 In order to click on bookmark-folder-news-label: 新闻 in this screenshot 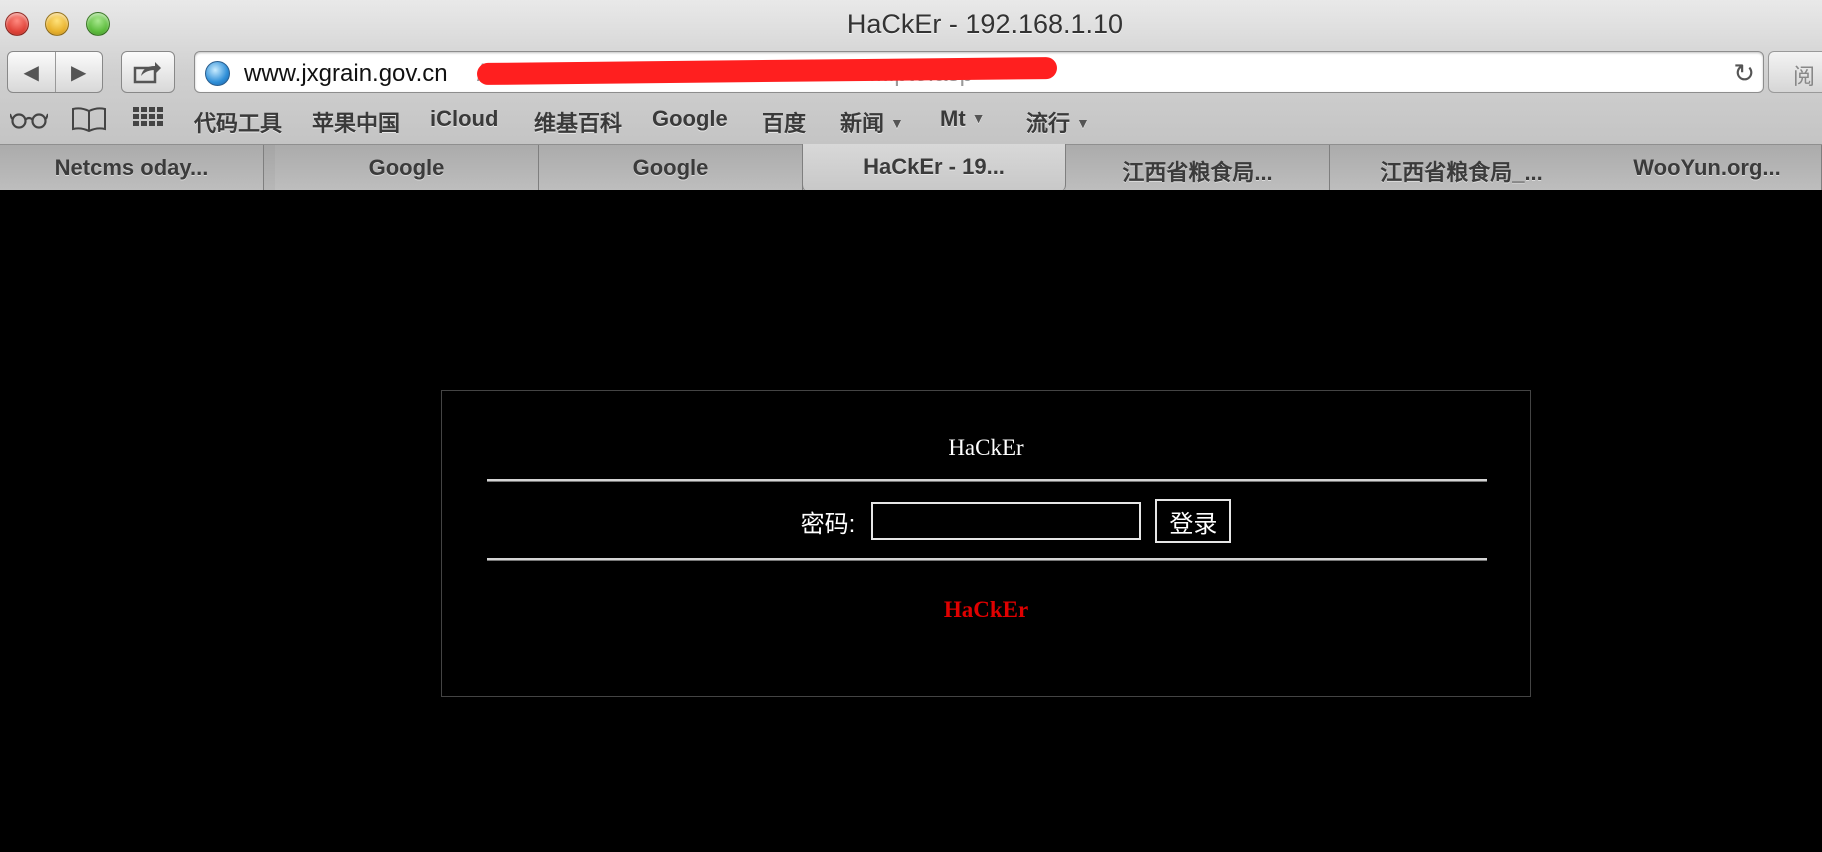, I will do `click(862, 123)`.